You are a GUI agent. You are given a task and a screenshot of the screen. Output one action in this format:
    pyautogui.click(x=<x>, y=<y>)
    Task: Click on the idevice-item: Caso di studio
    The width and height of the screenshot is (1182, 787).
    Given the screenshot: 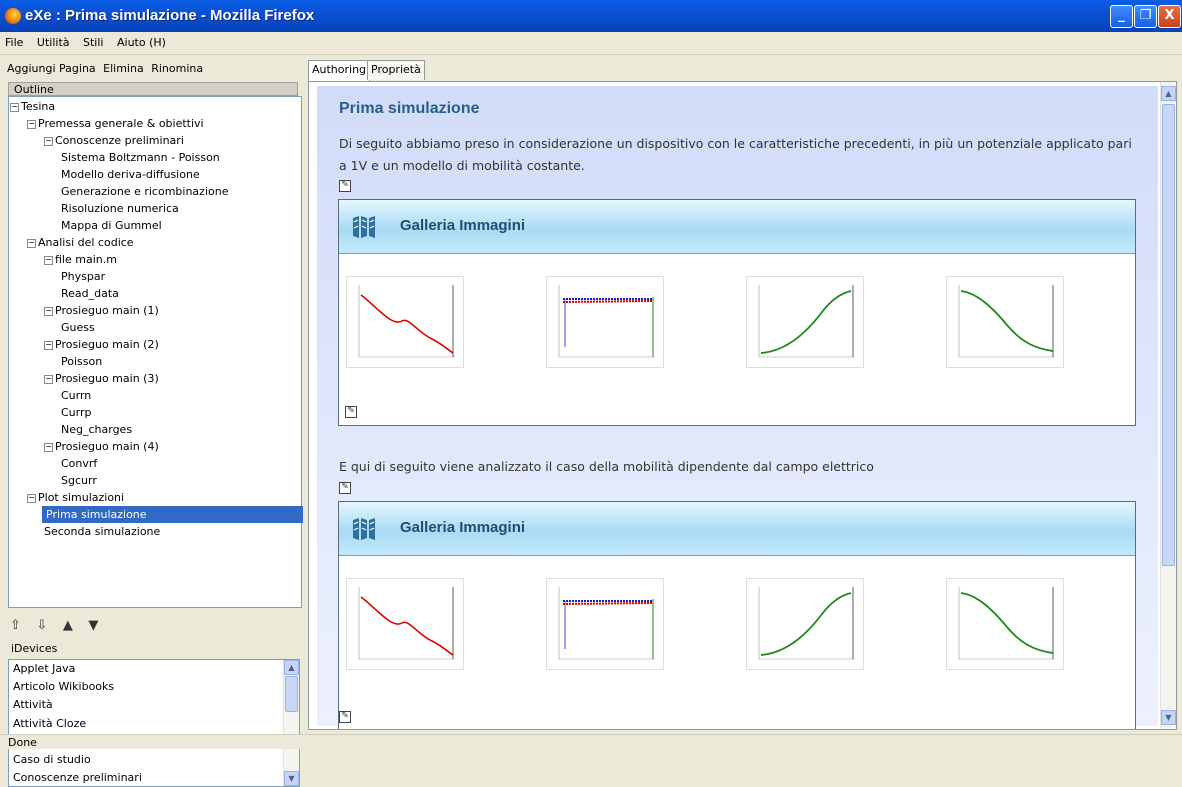 What is the action you would take?
    pyautogui.click(x=154, y=760)
    